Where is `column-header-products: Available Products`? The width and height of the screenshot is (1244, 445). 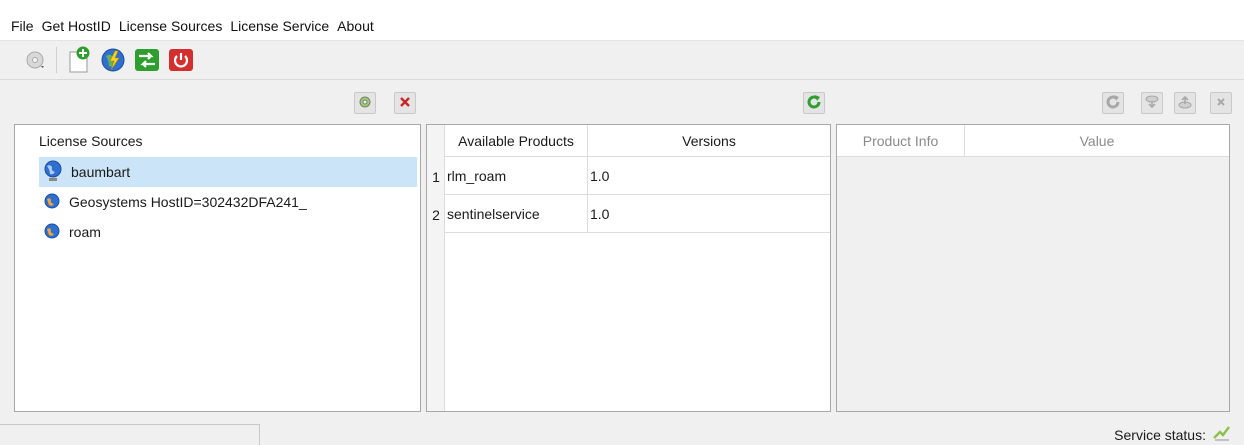 column-header-products: Available Products is located at coordinates (516, 141).